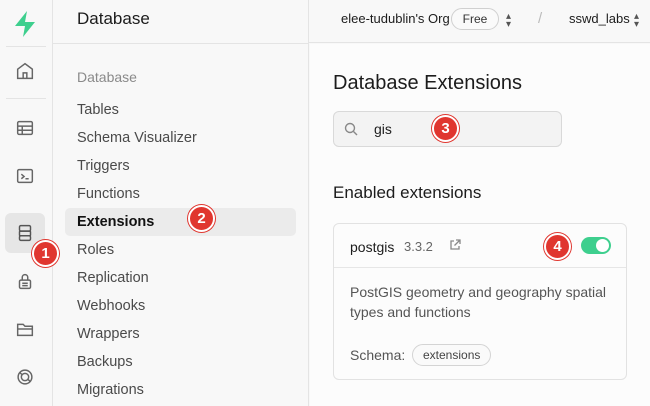  I want to click on menu-item-tables: Tables, so click(180, 110).